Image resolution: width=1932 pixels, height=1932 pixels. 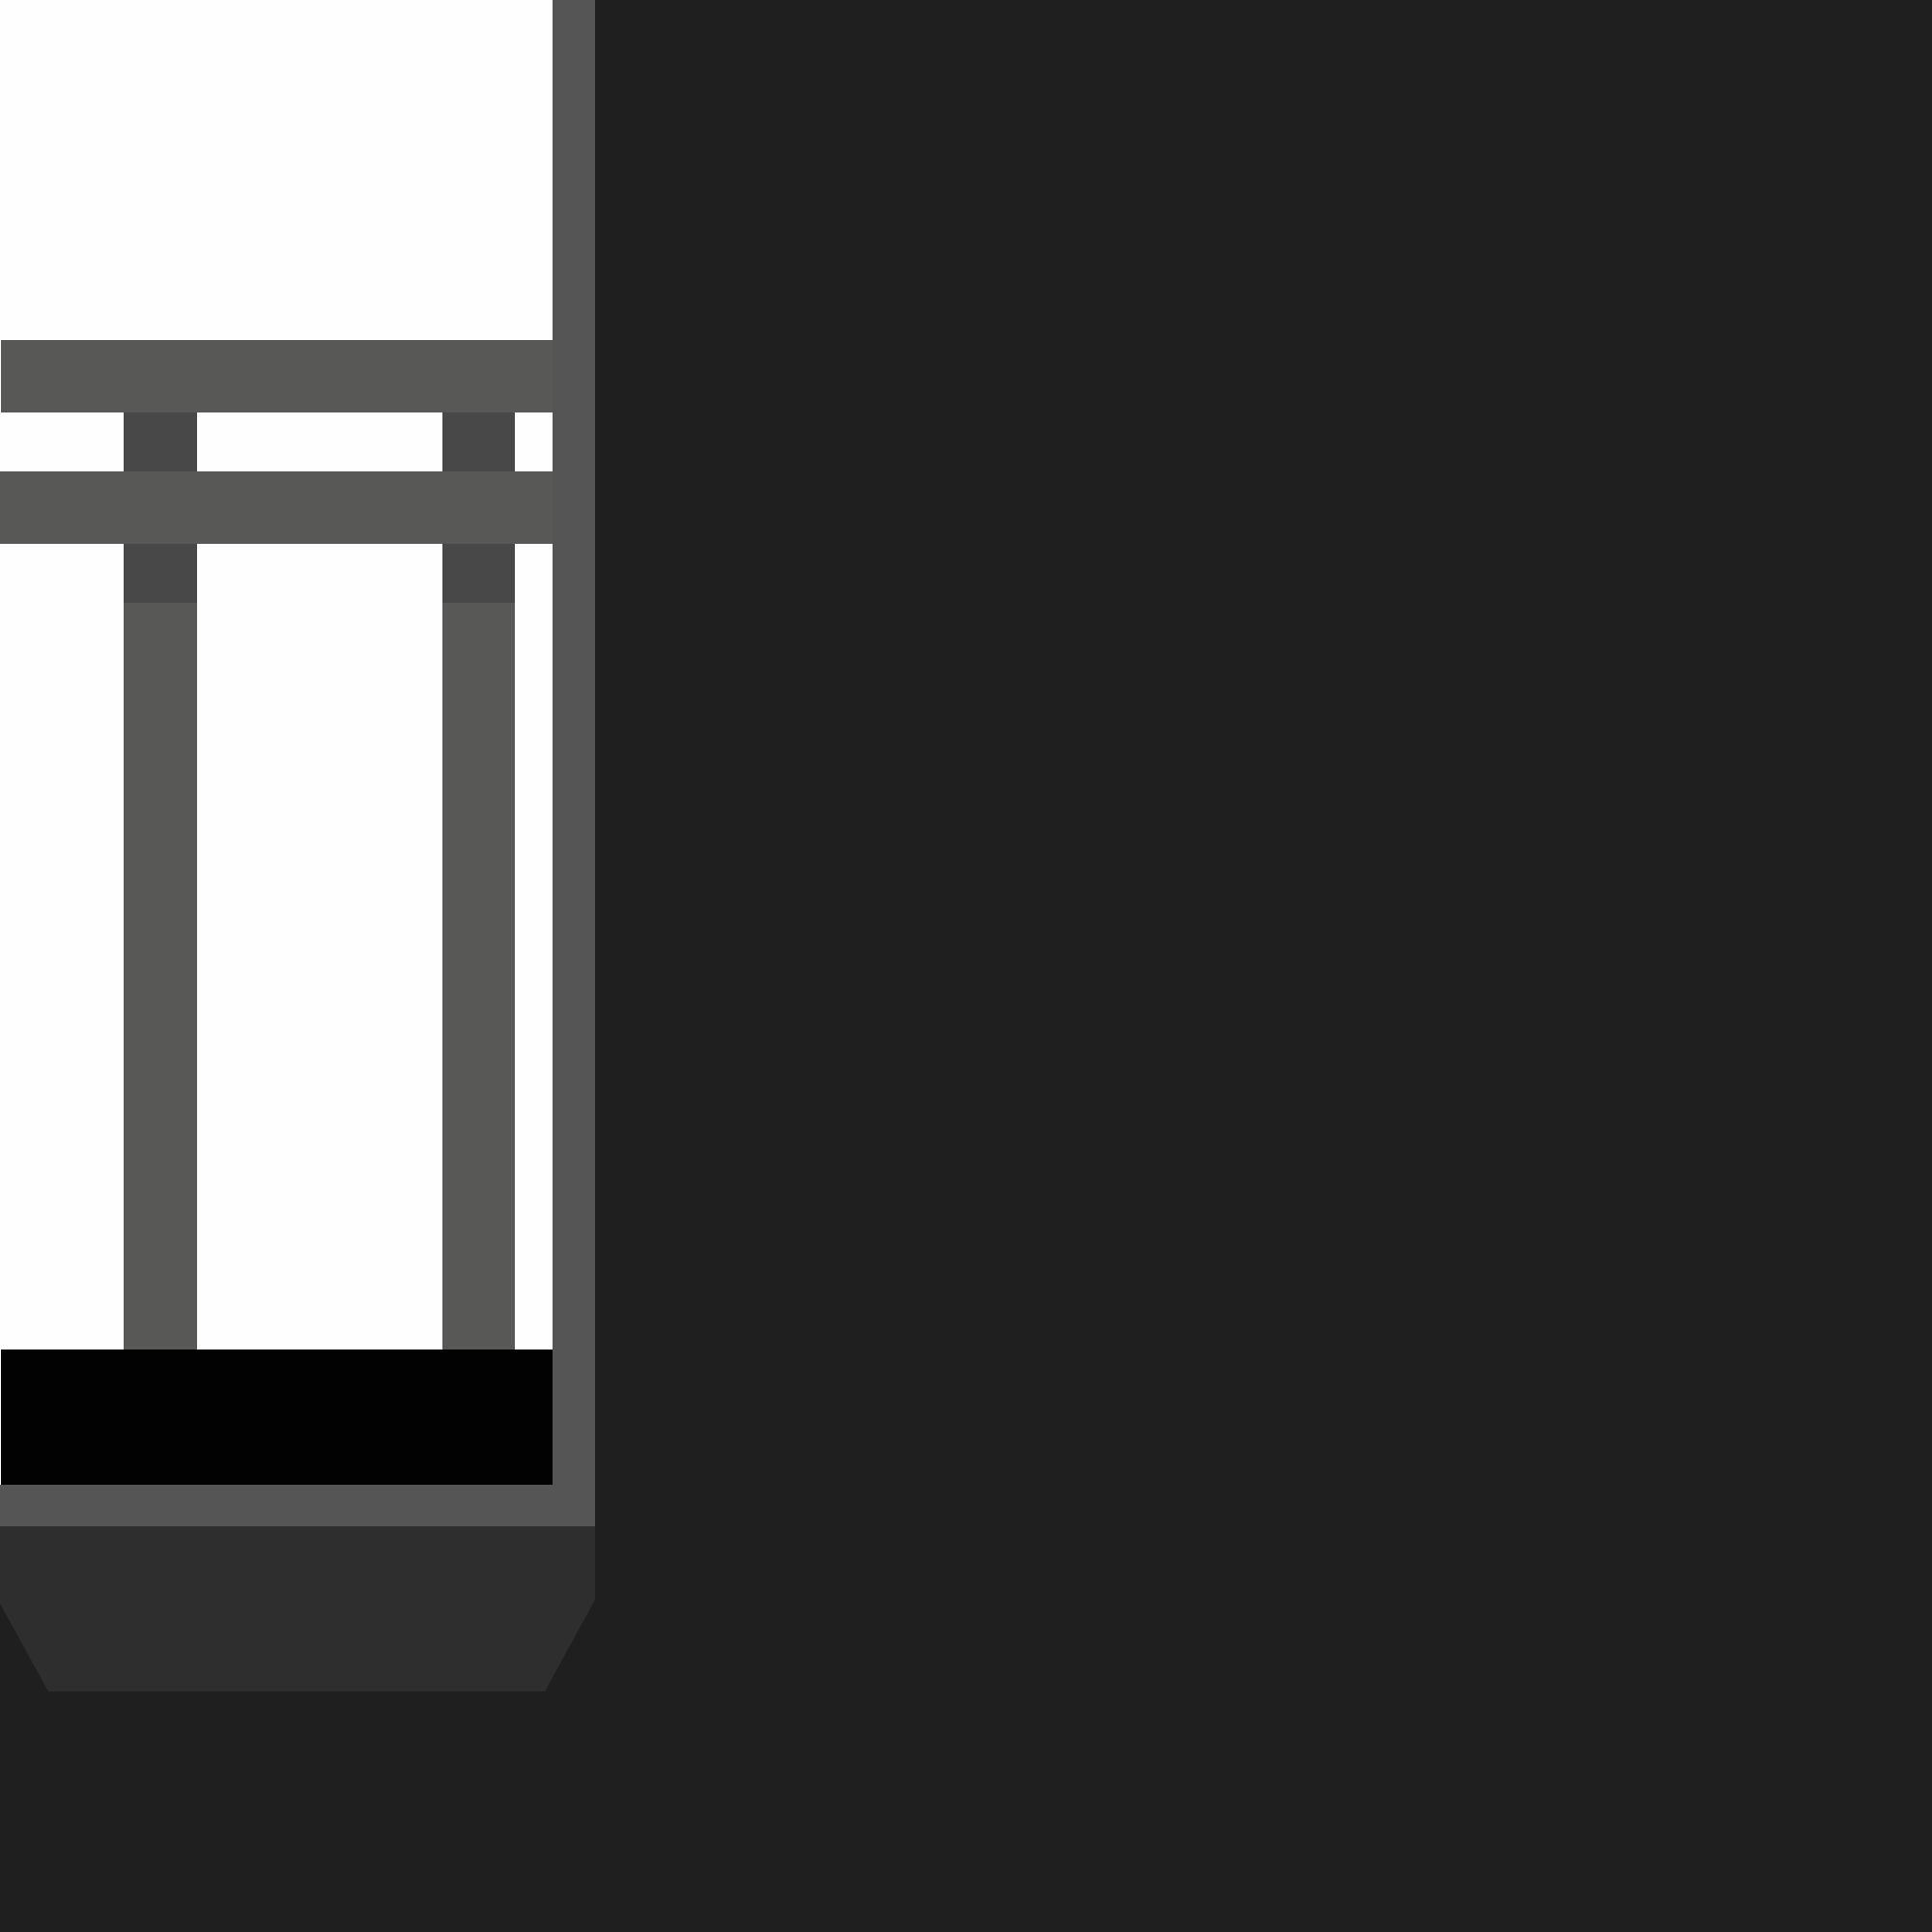 I want to click on window-sill-block, so click(x=277, y=1417).